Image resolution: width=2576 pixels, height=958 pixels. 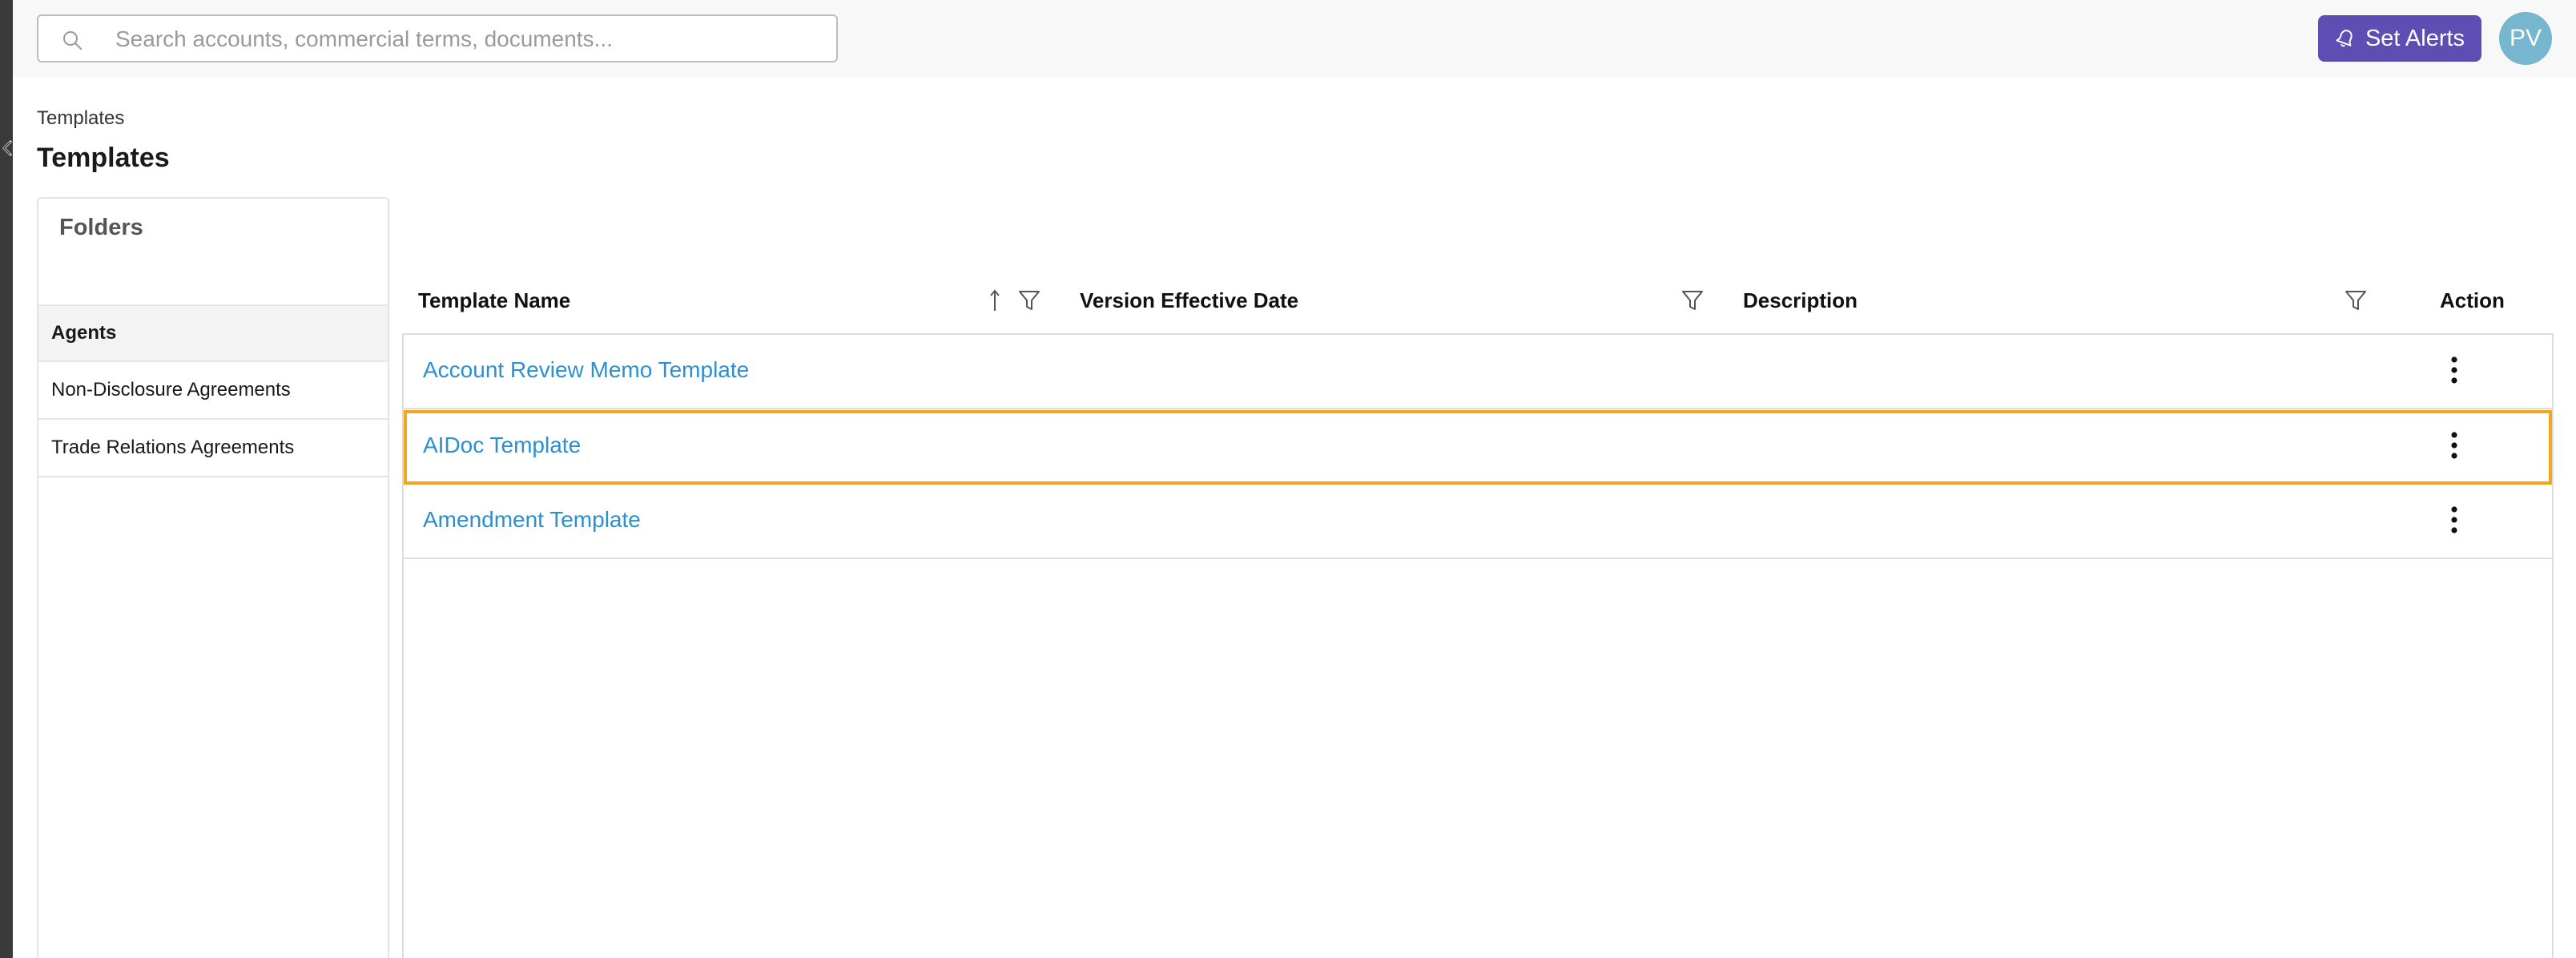 I want to click on collapse-sidebar-button, so click(x=7, y=148).